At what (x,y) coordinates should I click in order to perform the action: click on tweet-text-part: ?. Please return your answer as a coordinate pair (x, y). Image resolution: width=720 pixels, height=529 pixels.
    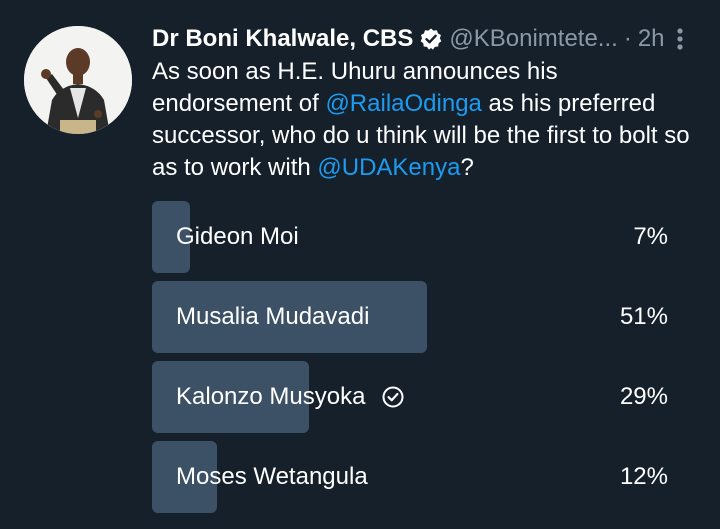
    Looking at the image, I should click on (467, 167).